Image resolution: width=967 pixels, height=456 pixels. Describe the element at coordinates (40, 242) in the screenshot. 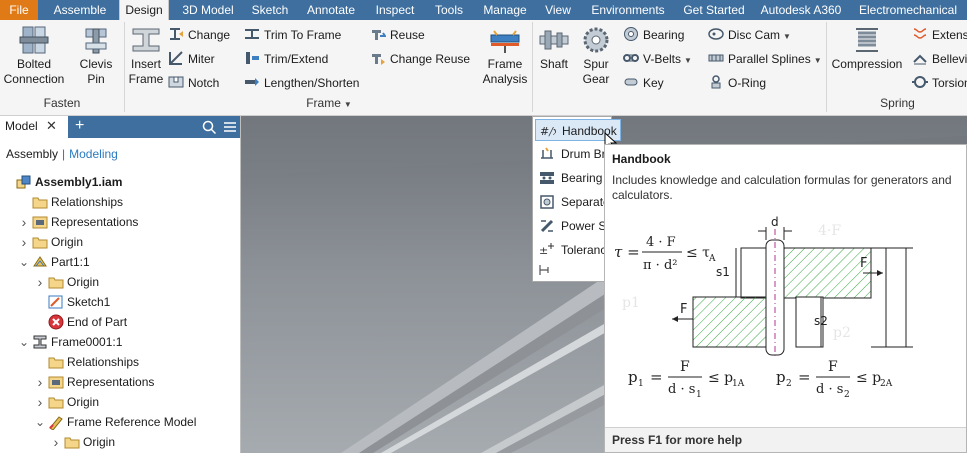

I see `folder-icon` at that location.